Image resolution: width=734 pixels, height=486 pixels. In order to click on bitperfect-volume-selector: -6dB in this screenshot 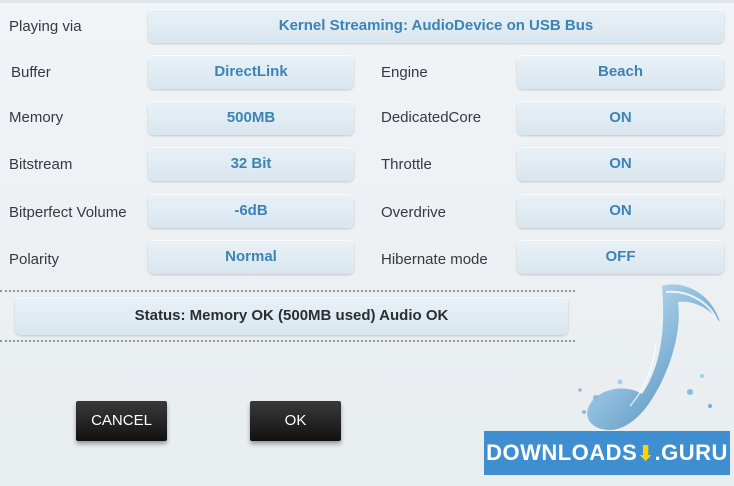, I will do `click(251, 211)`.